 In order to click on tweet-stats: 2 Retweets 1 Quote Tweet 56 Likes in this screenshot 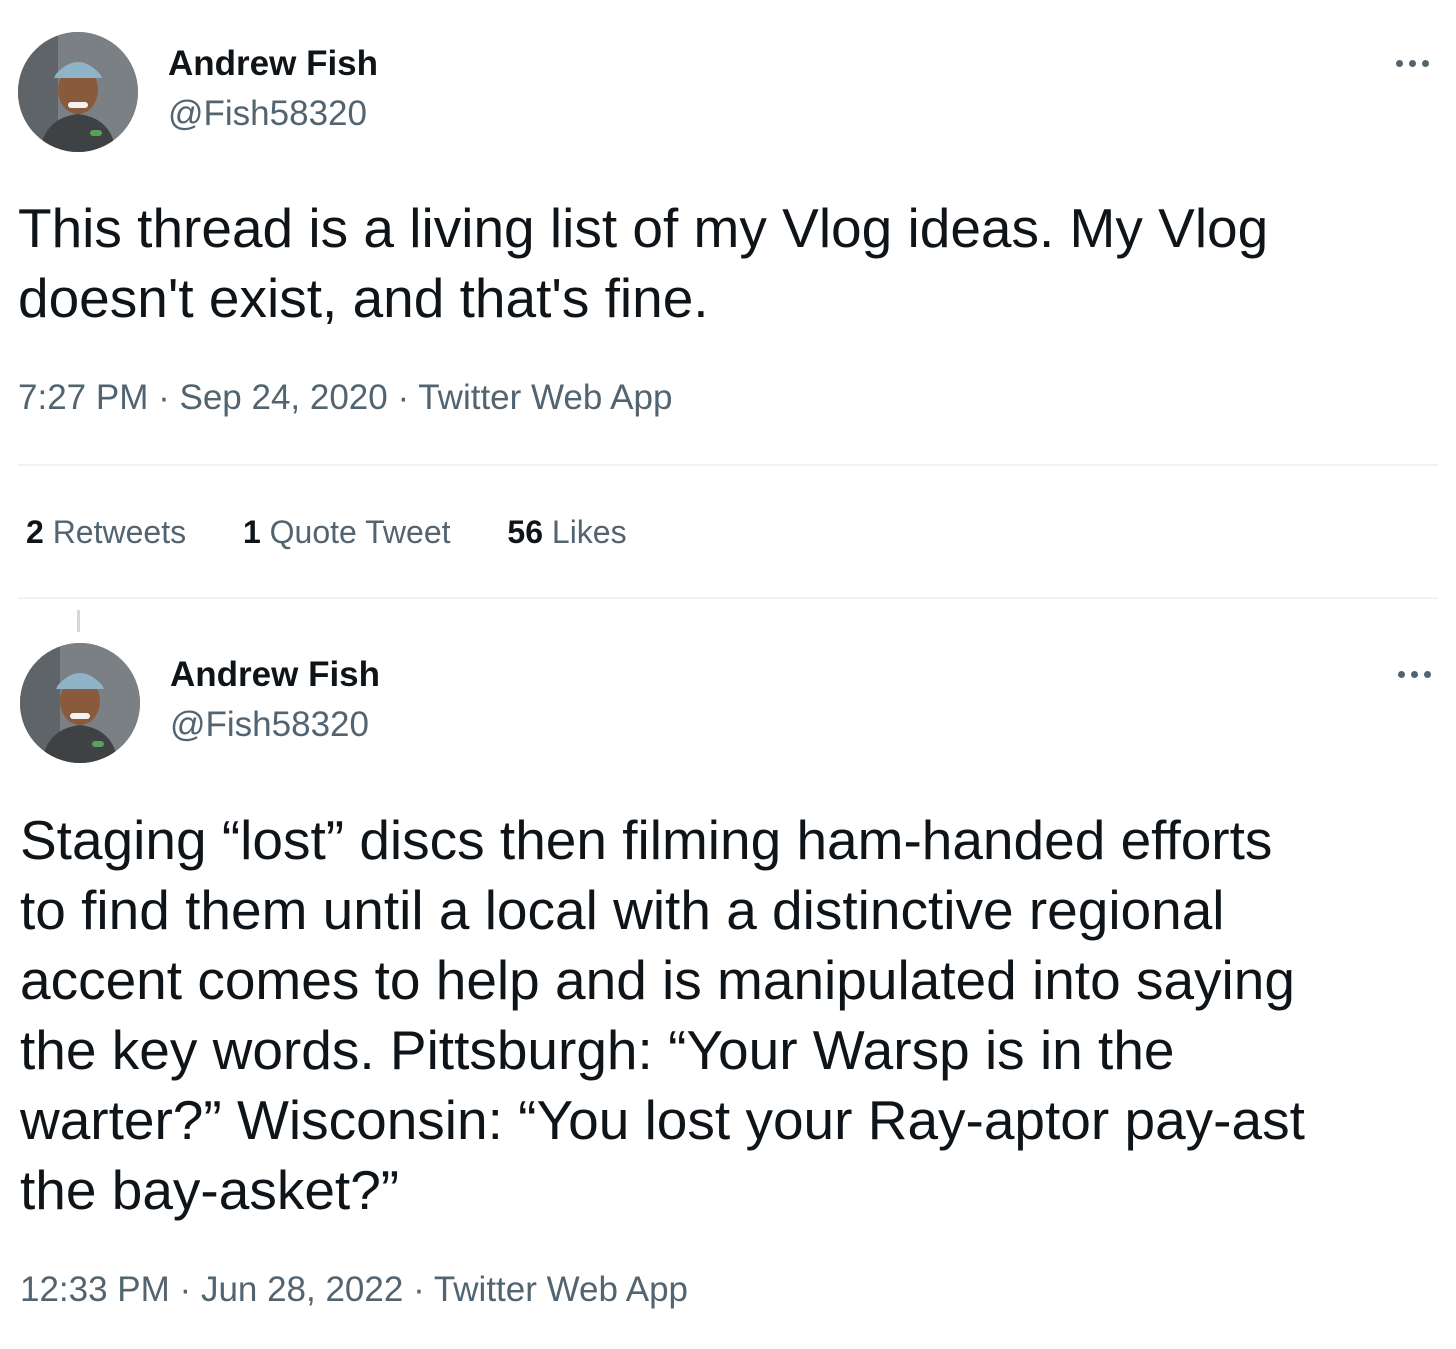, I will do `click(350, 532)`.